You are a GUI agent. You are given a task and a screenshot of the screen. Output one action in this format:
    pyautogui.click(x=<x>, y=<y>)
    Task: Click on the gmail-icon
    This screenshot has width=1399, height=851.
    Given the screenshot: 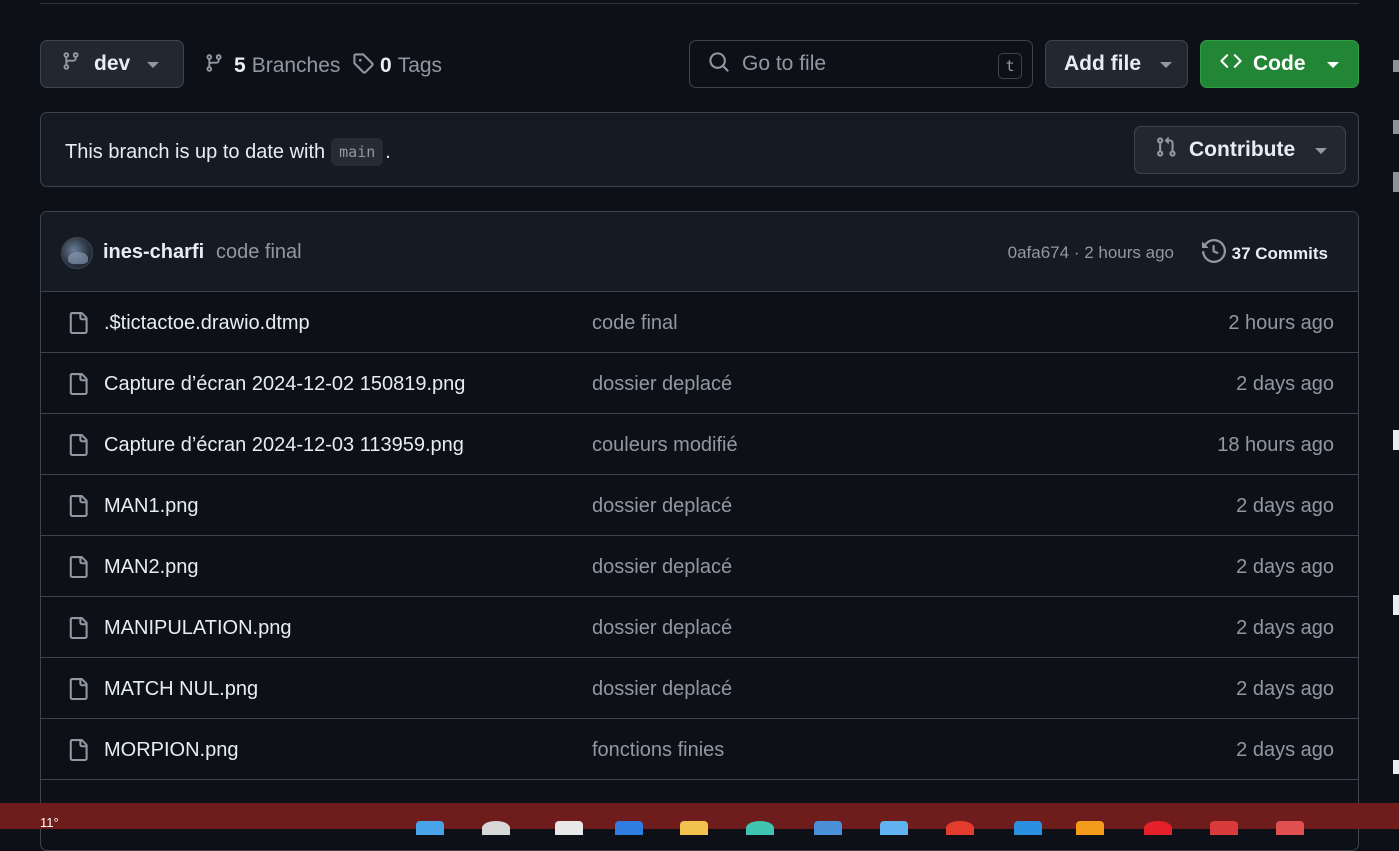 What is the action you would take?
    pyautogui.click(x=1224, y=828)
    